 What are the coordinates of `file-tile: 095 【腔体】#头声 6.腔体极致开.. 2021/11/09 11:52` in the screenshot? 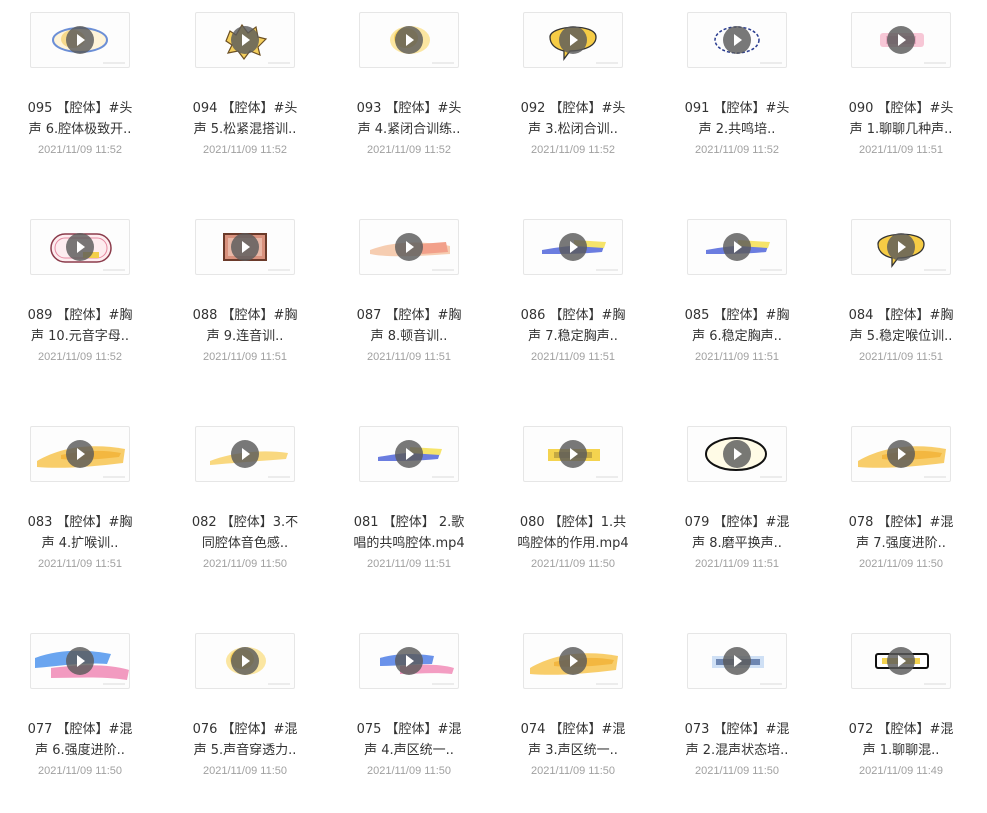 It's located at (80, 102).